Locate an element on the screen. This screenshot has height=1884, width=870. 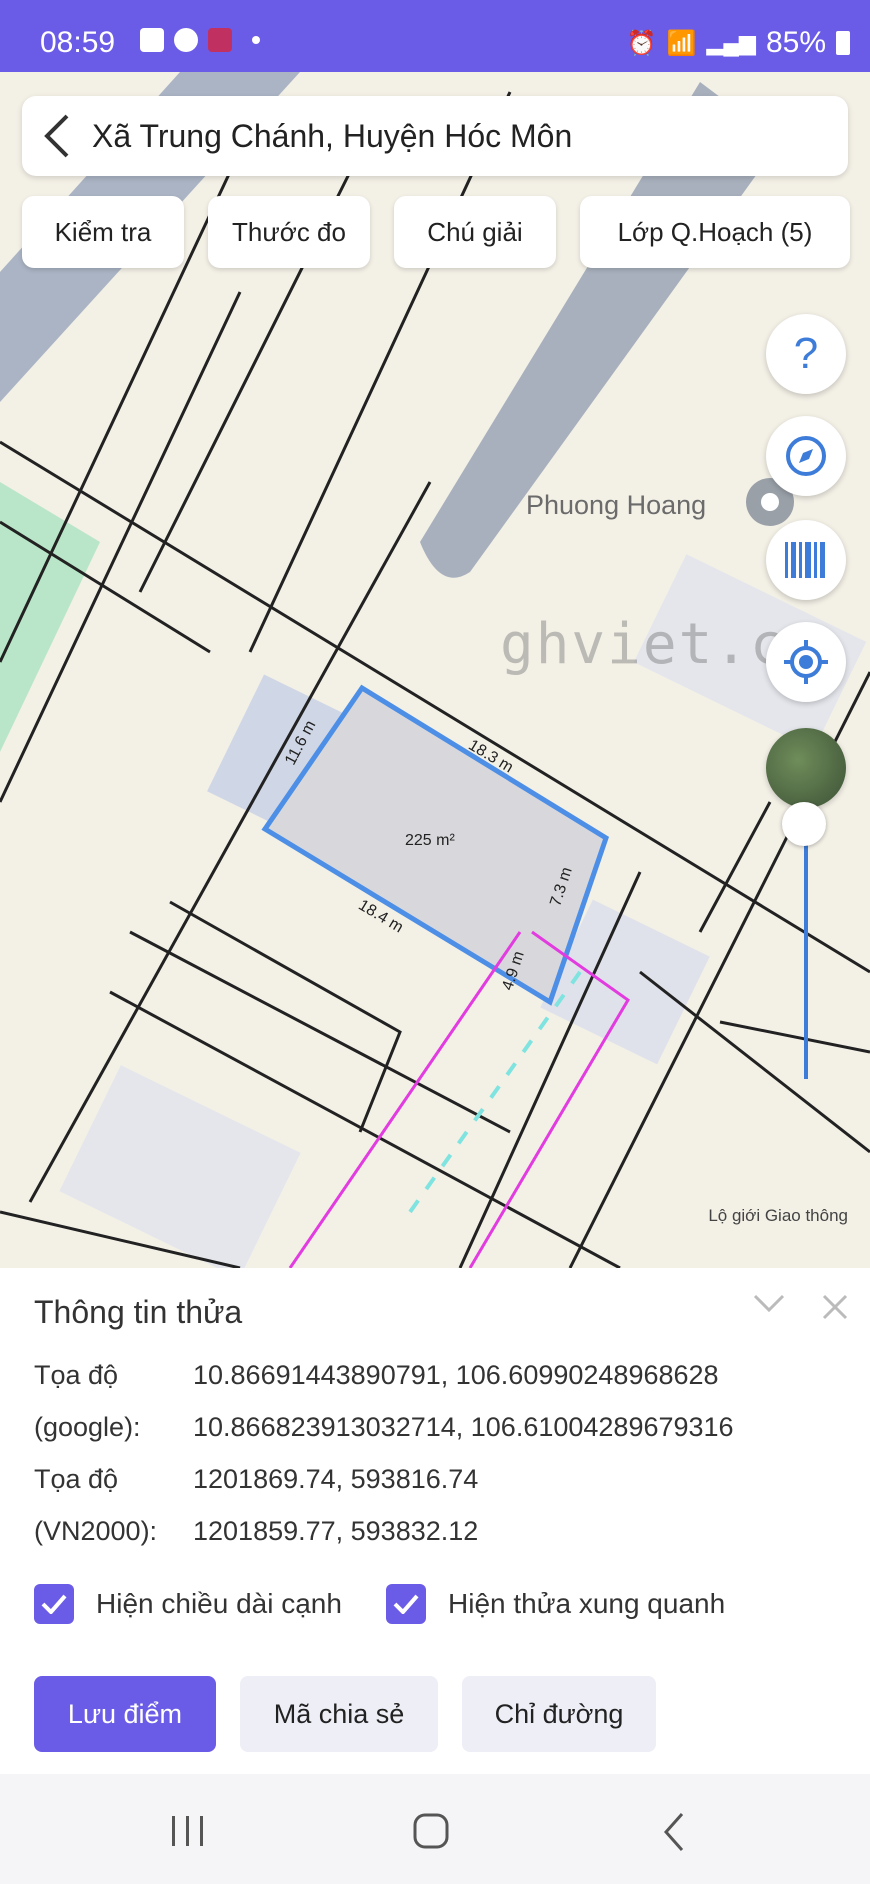
barcode-icon is located at coordinates (805, 560).